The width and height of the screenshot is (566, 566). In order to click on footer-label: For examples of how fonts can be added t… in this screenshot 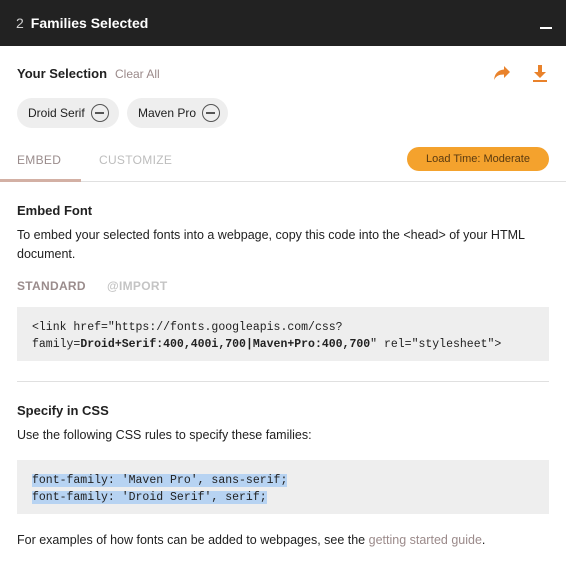, I will do `click(193, 540)`.